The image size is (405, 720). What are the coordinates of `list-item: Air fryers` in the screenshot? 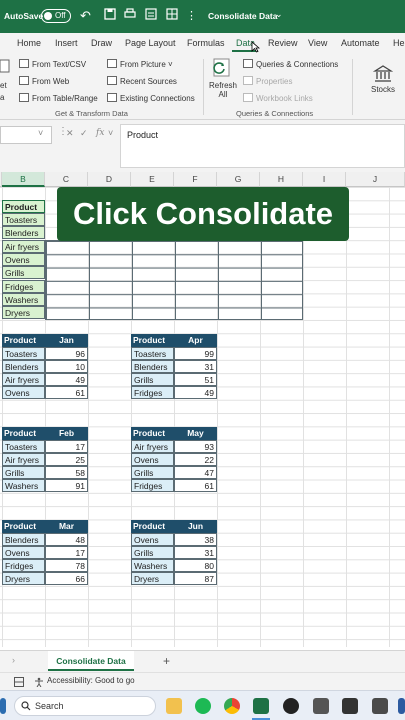 It's located at (23, 246).